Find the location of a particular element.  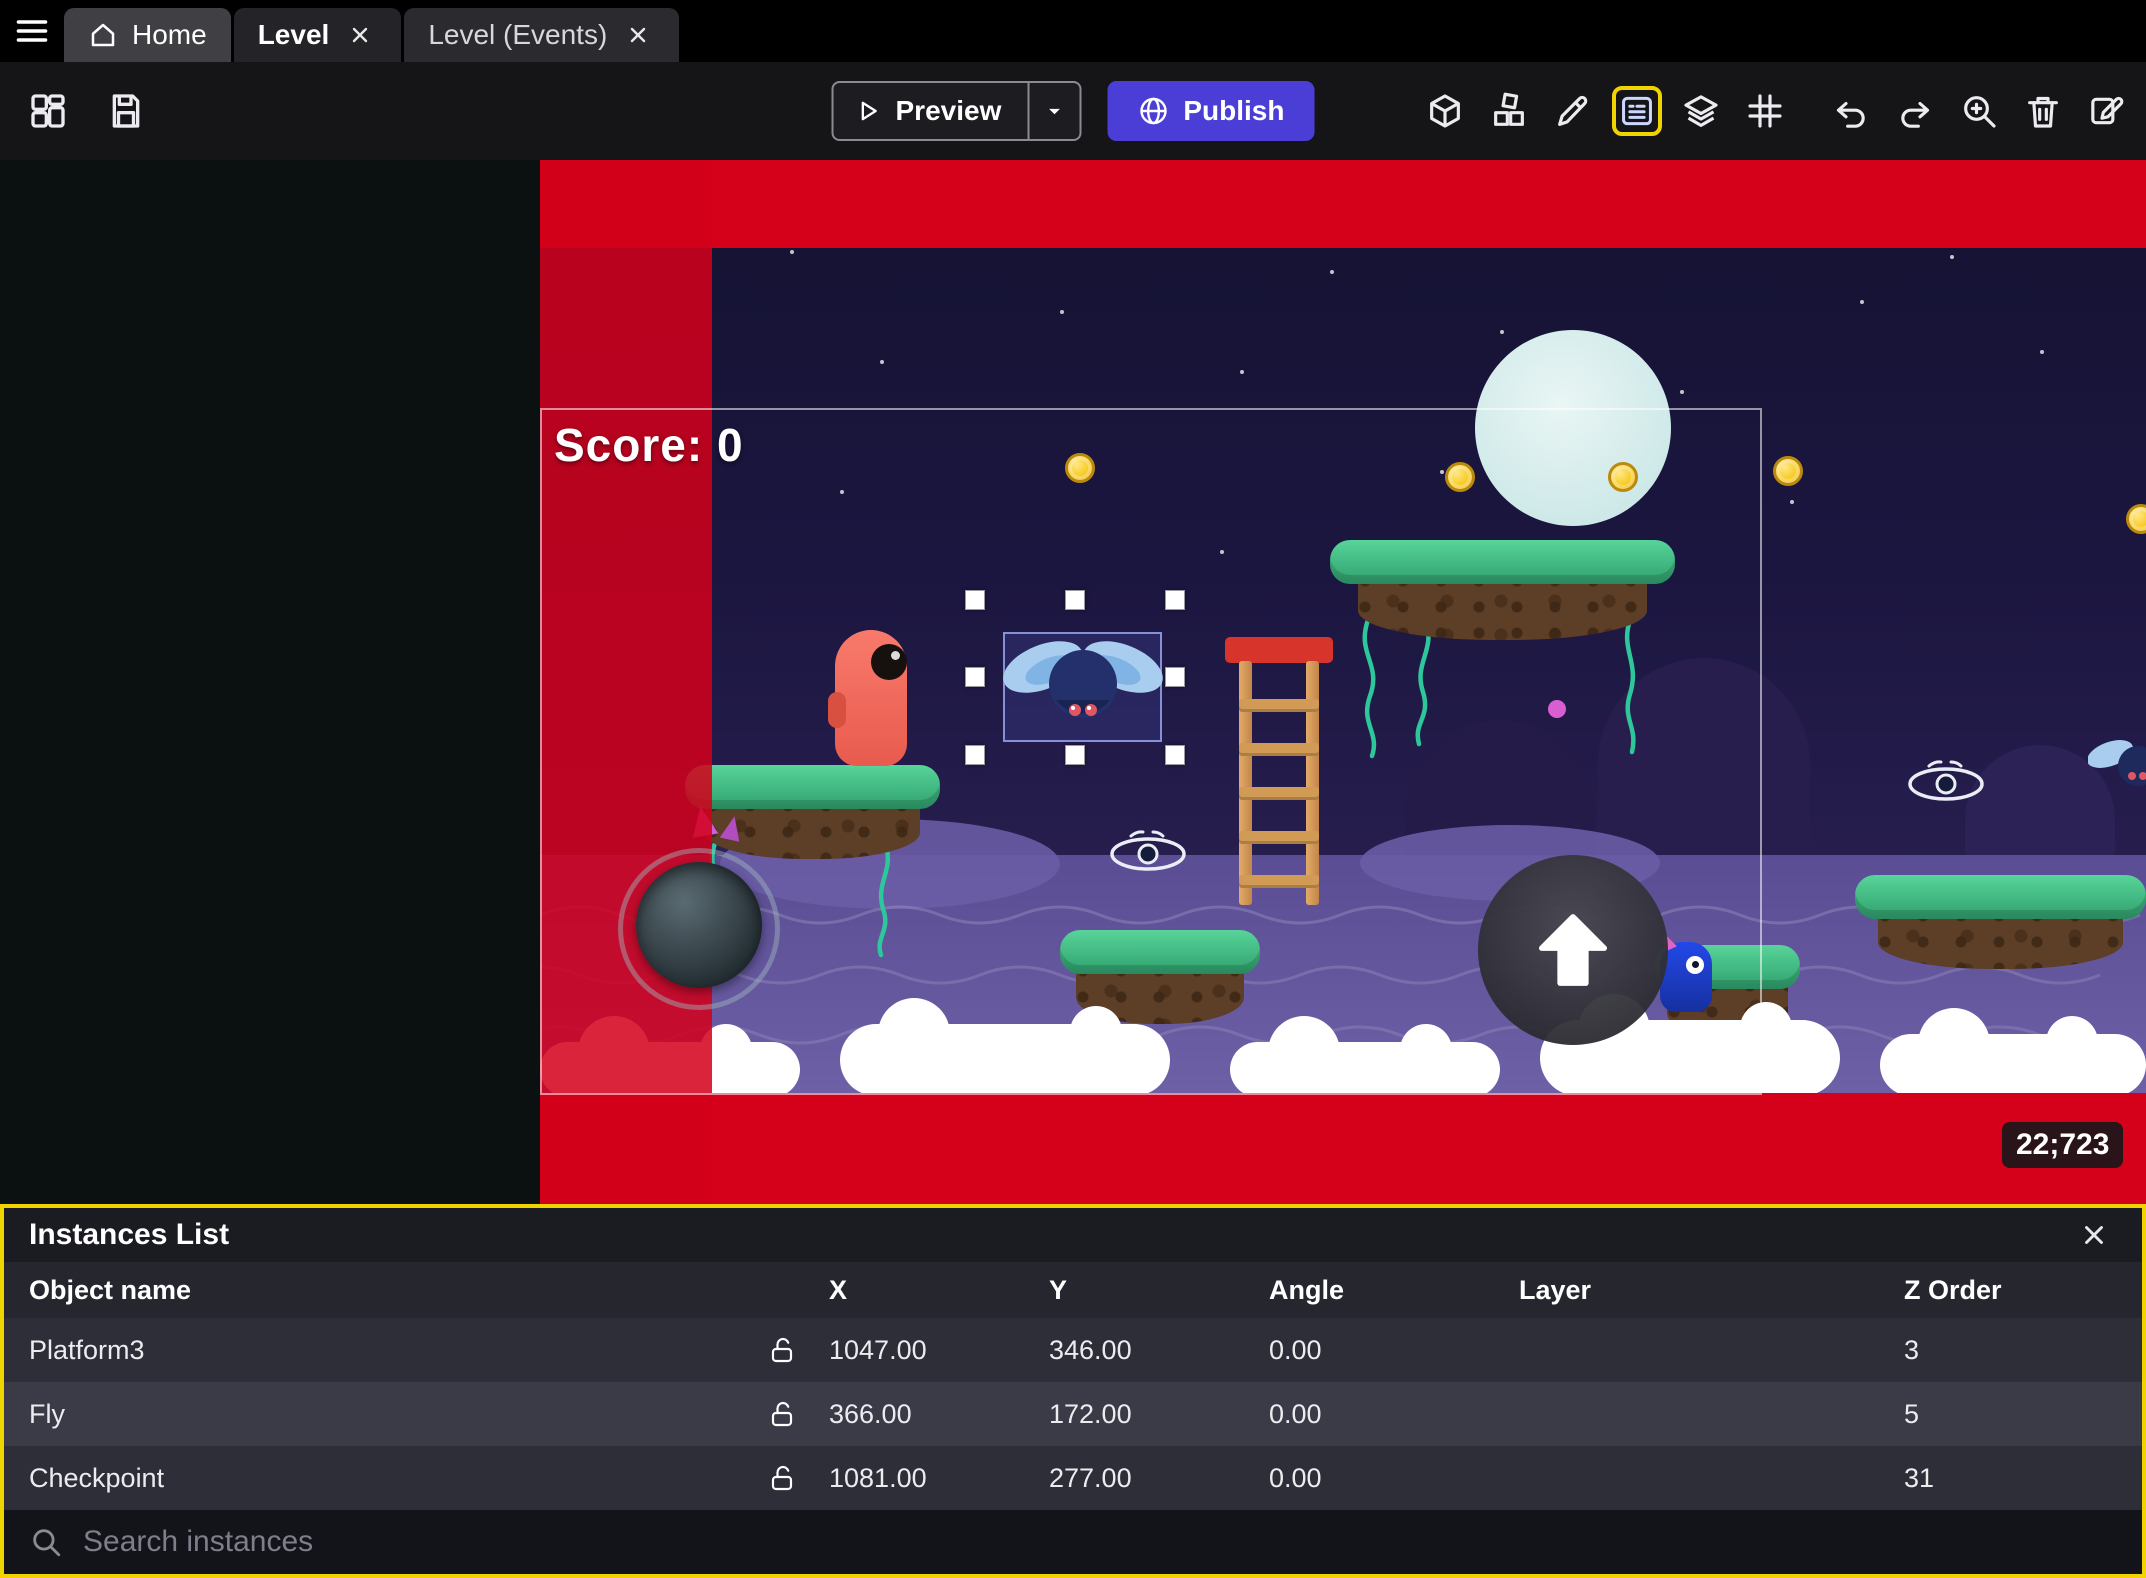

layers-icon is located at coordinates (1701, 111).